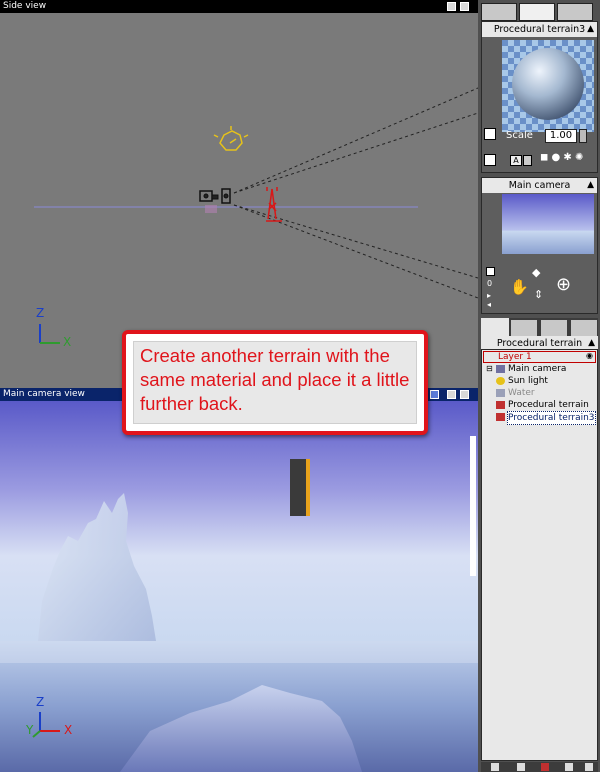 The width and height of the screenshot is (600, 772). Describe the element at coordinates (67, 342) in the screenshot. I see `axis-x-label: X` at that location.